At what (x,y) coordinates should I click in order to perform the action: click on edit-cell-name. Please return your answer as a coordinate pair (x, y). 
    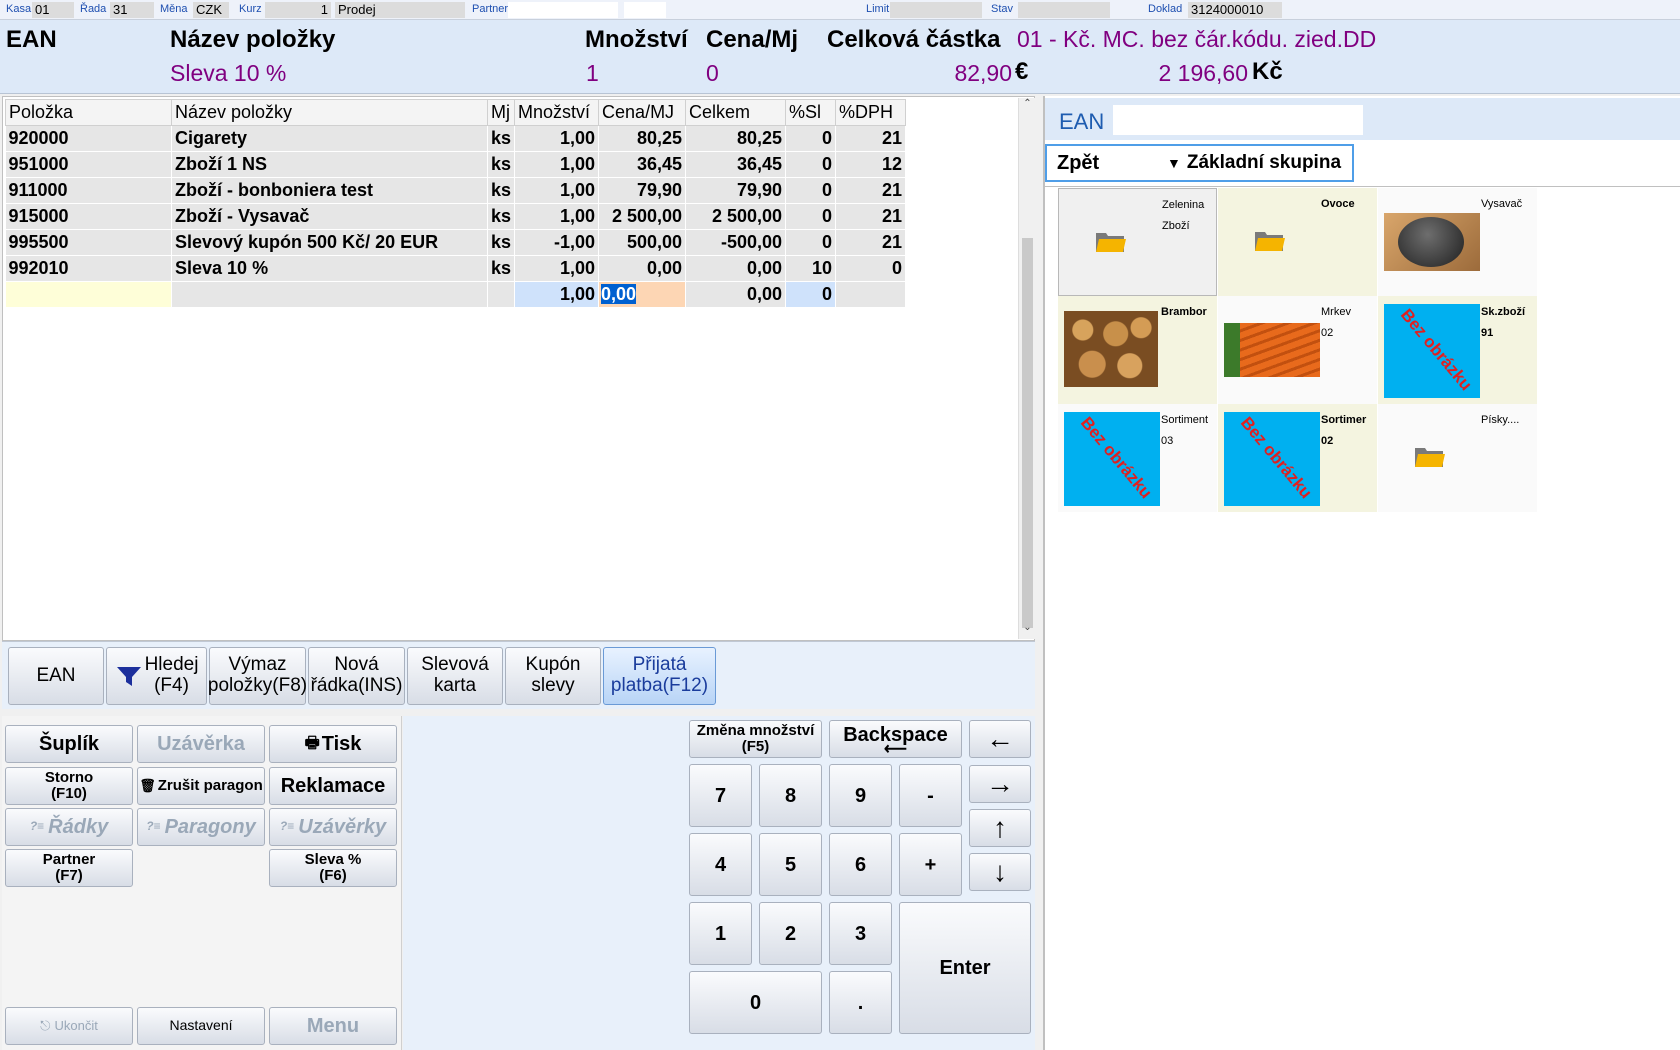
    Looking at the image, I should click on (329, 294).